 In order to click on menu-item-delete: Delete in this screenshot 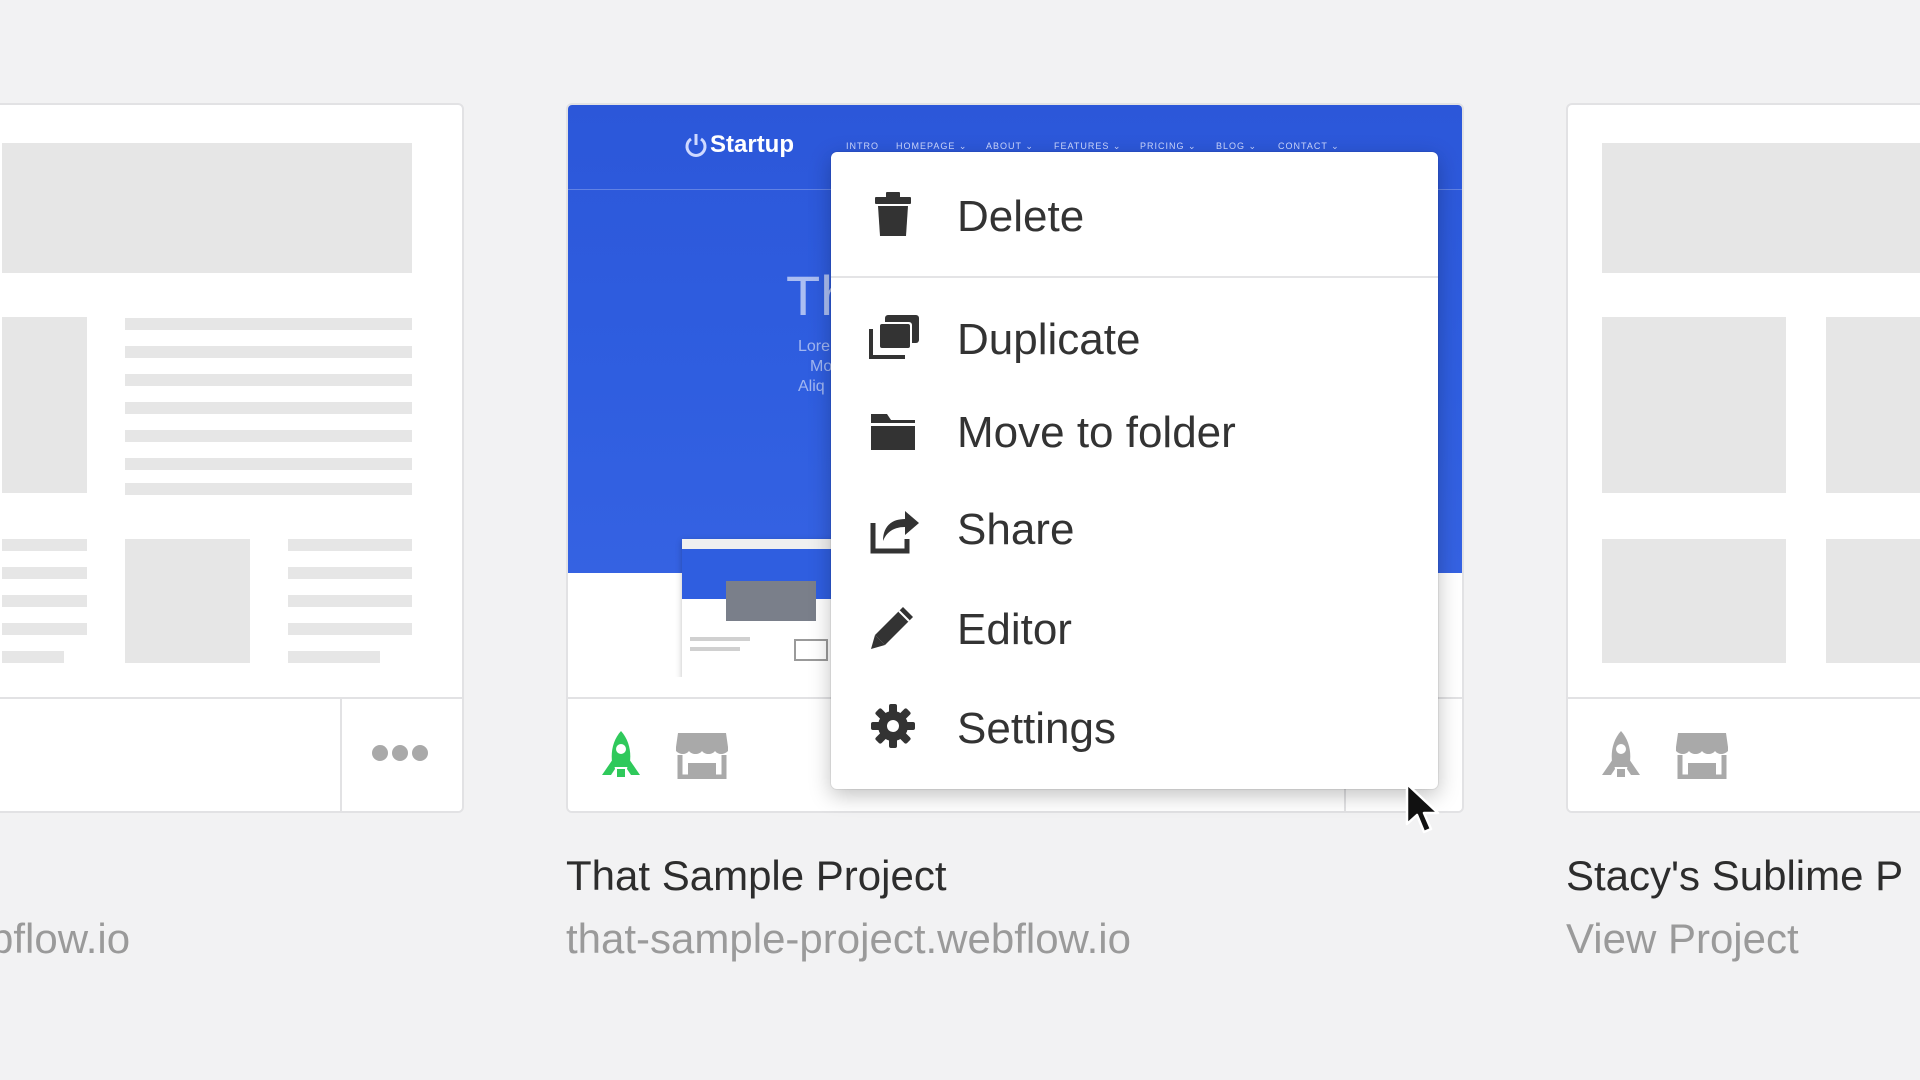, I will do `click(1134, 214)`.